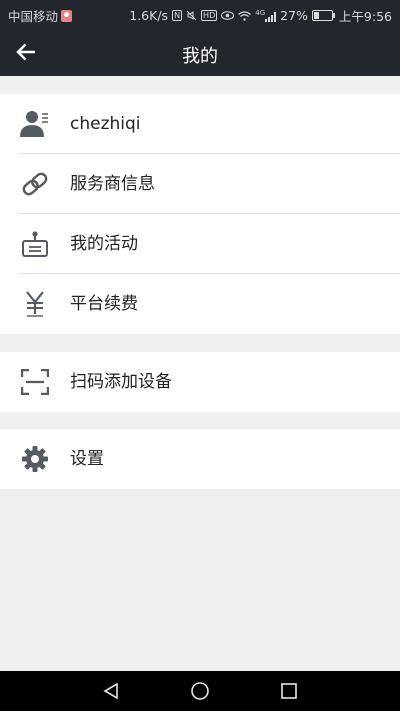 This screenshot has width=400, height=711. Describe the element at coordinates (260, 12) in the screenshot. I see `network-type: 4G` at that location.